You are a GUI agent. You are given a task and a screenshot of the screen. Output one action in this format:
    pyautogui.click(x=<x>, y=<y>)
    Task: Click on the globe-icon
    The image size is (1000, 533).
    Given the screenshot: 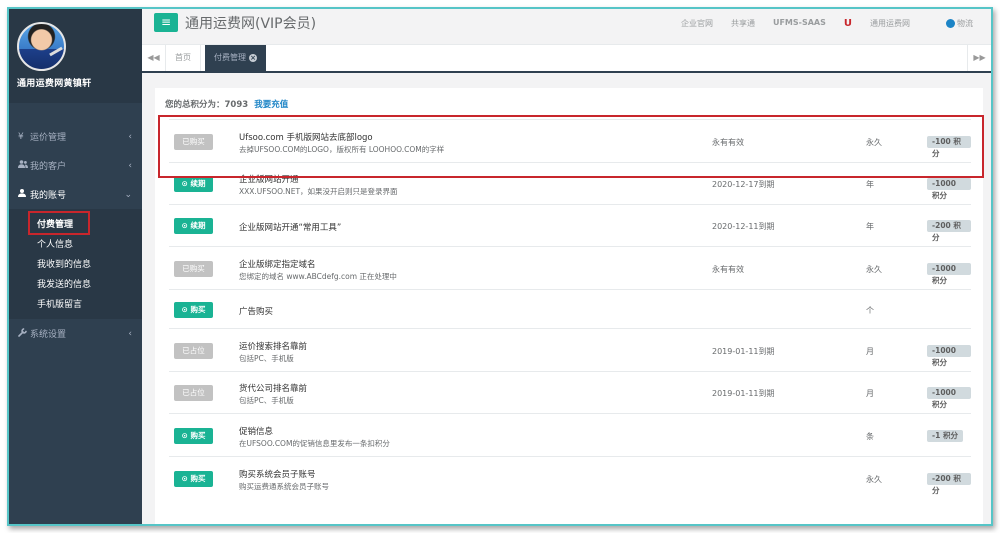 What is the action you would take?
    pyautogui.click(x=950, y=23)
    